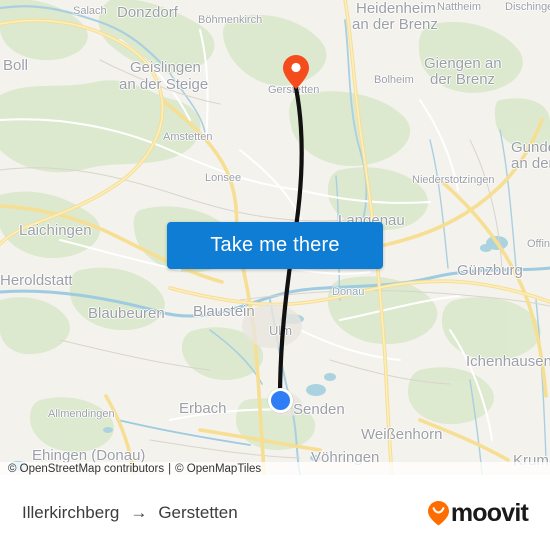  Describe the element at coordinates (438, 513) in the screenshot. I see `moovit-pin-icon` at that location.